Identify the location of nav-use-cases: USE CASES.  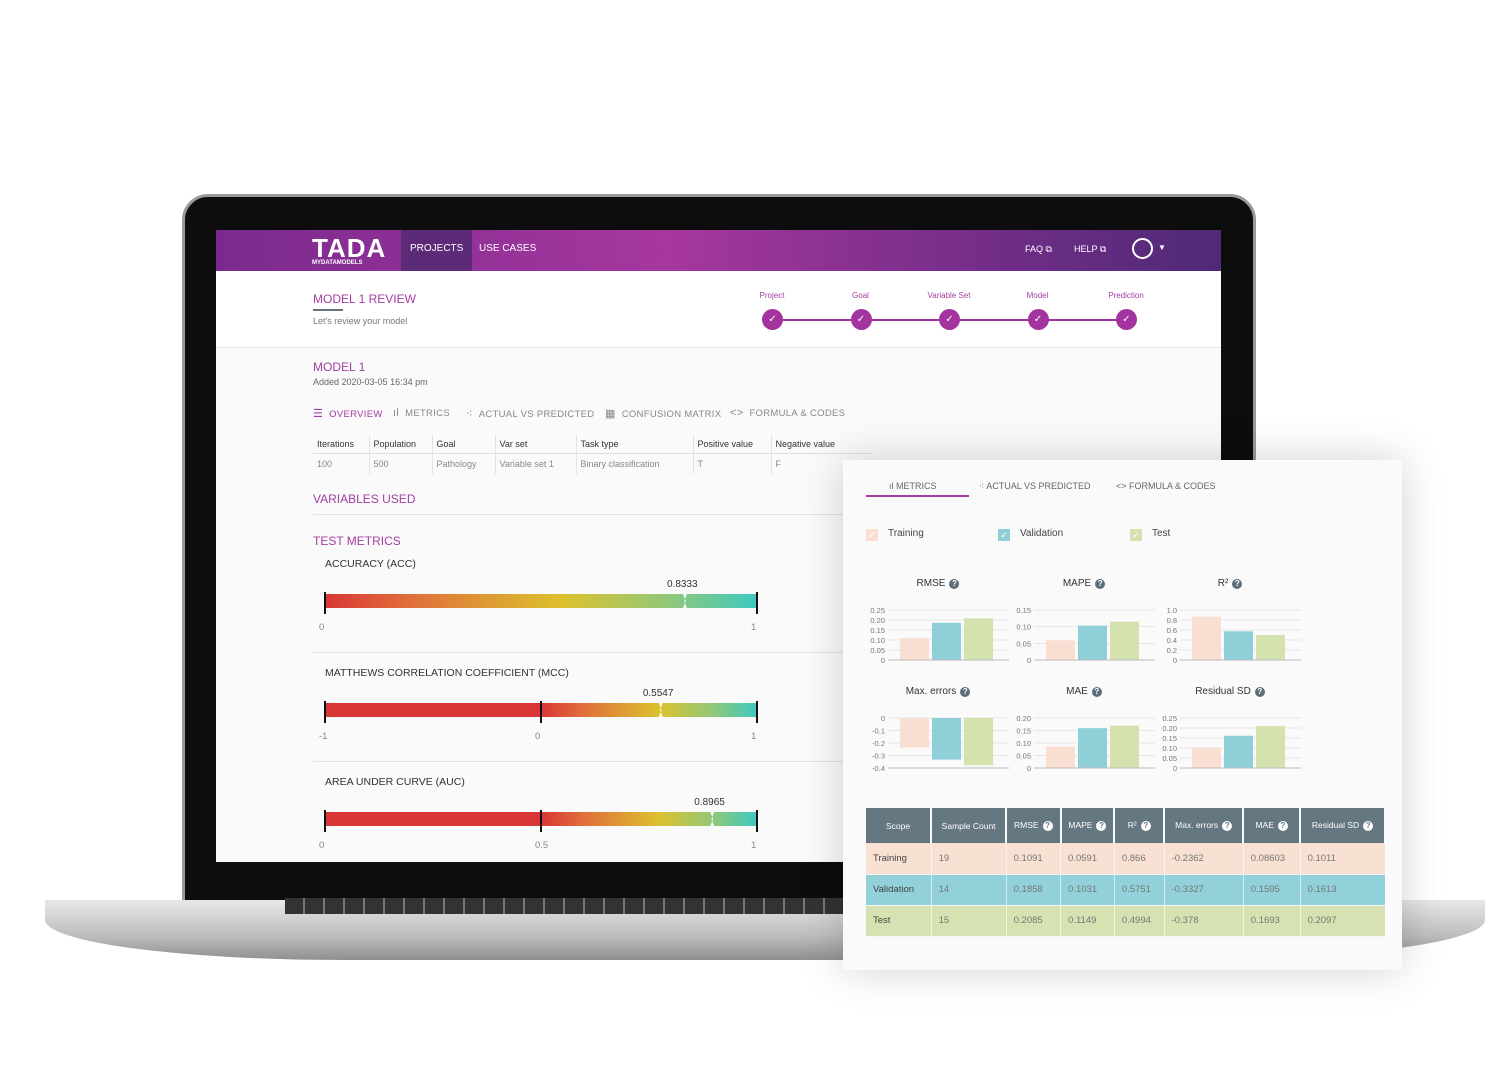
(507, 250).